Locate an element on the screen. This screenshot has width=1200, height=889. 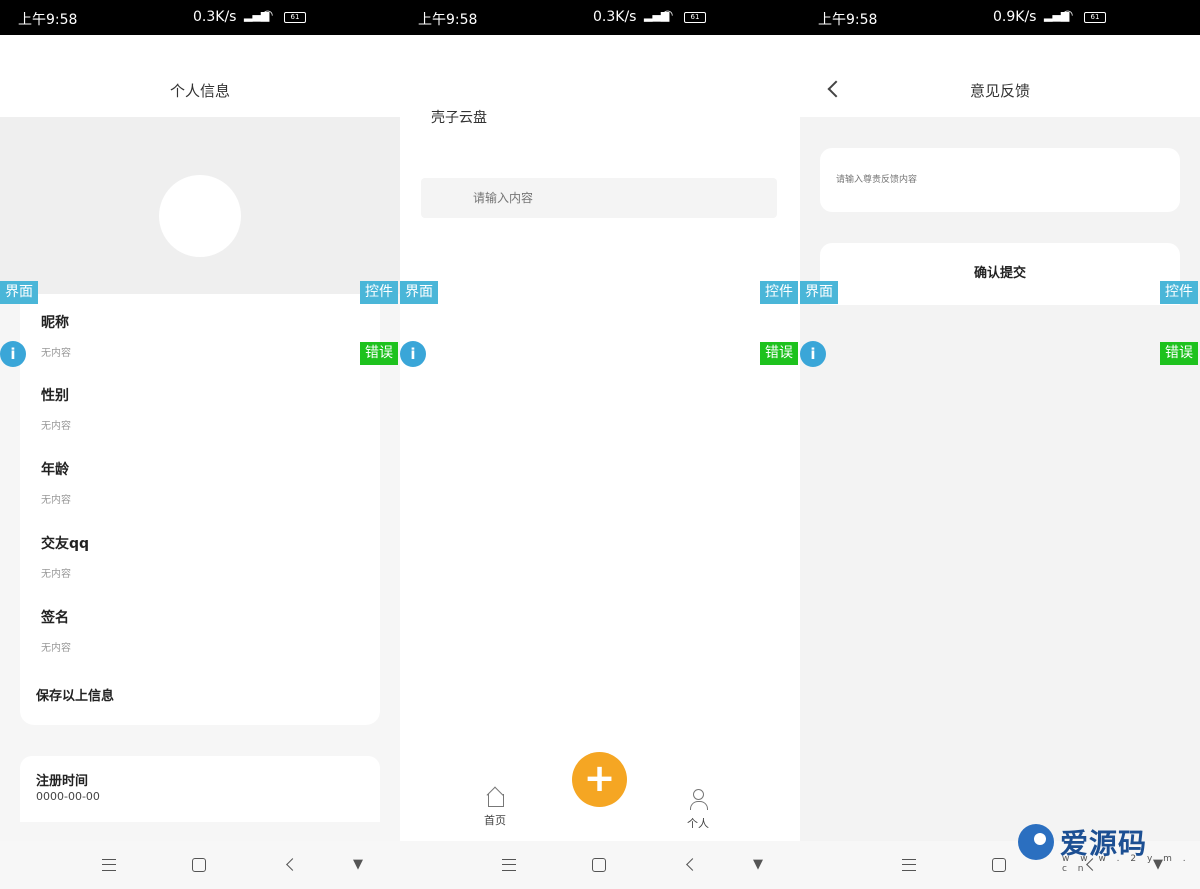
page-title: 个人信息 is located at coordinates (199, 91).